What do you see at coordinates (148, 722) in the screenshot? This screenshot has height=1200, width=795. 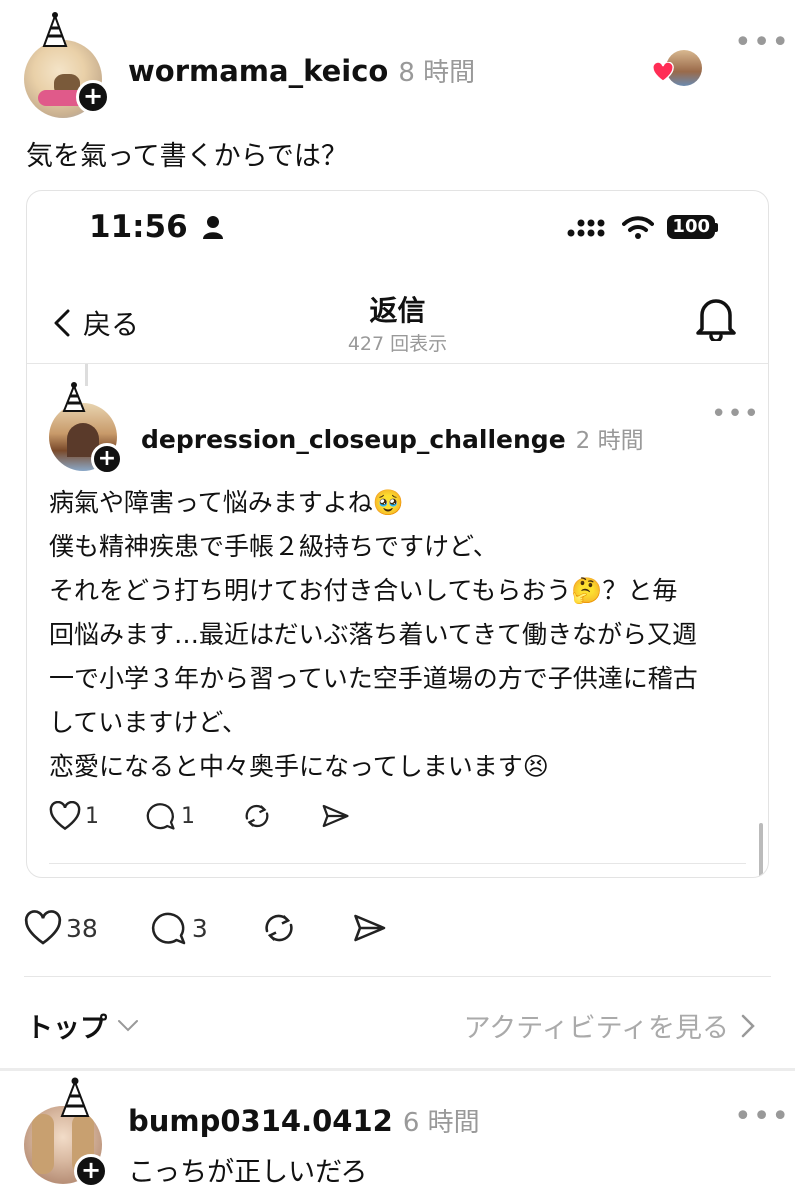 I see `text-line: していますけど、` at bounding box center [148, 722].